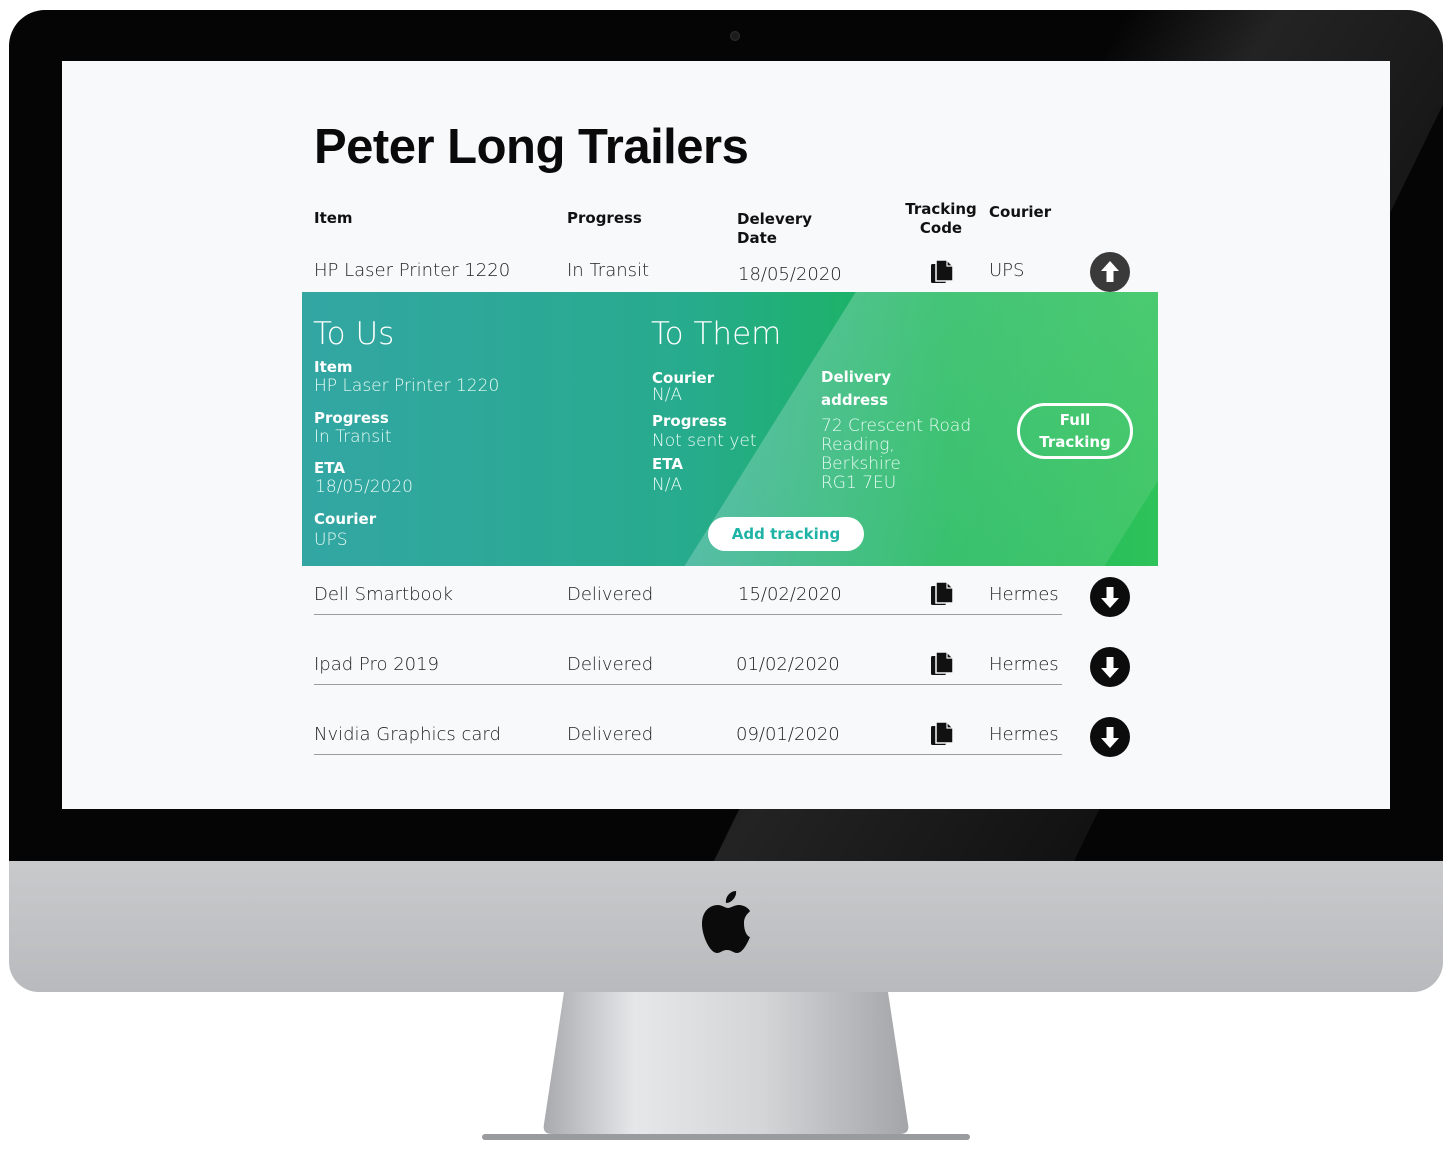 This screenshot has height=1158, width=1452. Describe the element at coordinates (856, 389) in the screenshot. I see `delivery-address-label: Delivery address` at that location.